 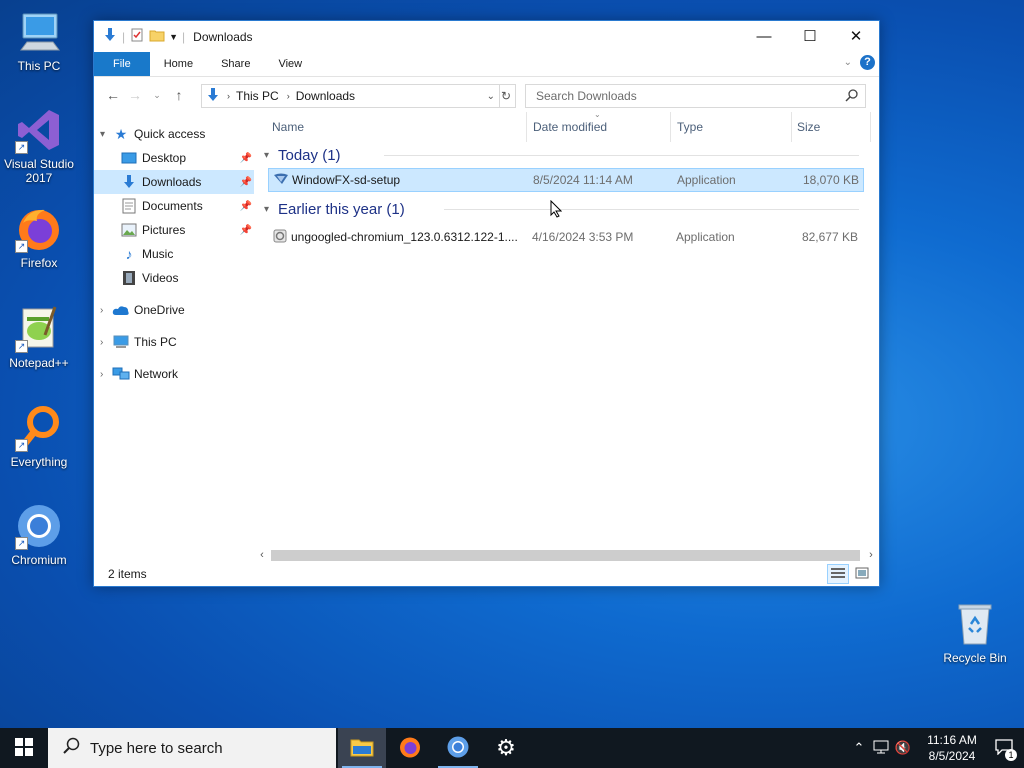 I want to click on recent-locations-button: ⌄, so click(x=157, y=95).